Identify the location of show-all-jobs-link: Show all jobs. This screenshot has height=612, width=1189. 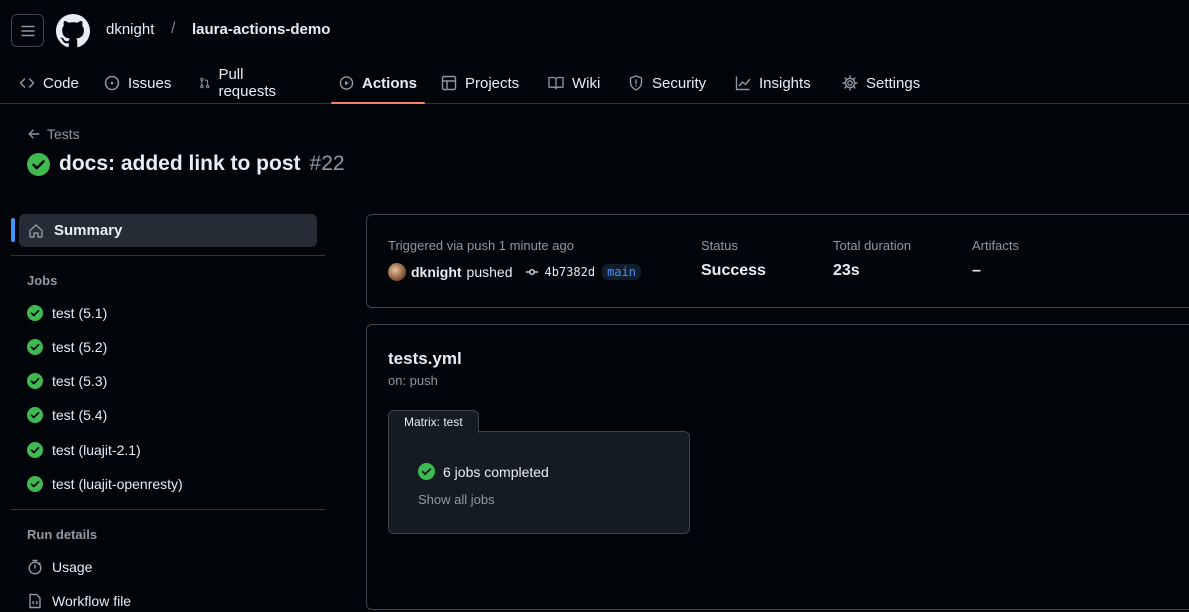
(456, 499).